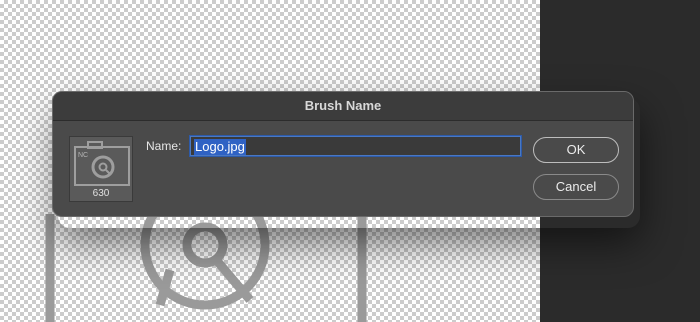 The image size is (700, 322). I want to click on brush-size-label: 630, so click(101, 193).